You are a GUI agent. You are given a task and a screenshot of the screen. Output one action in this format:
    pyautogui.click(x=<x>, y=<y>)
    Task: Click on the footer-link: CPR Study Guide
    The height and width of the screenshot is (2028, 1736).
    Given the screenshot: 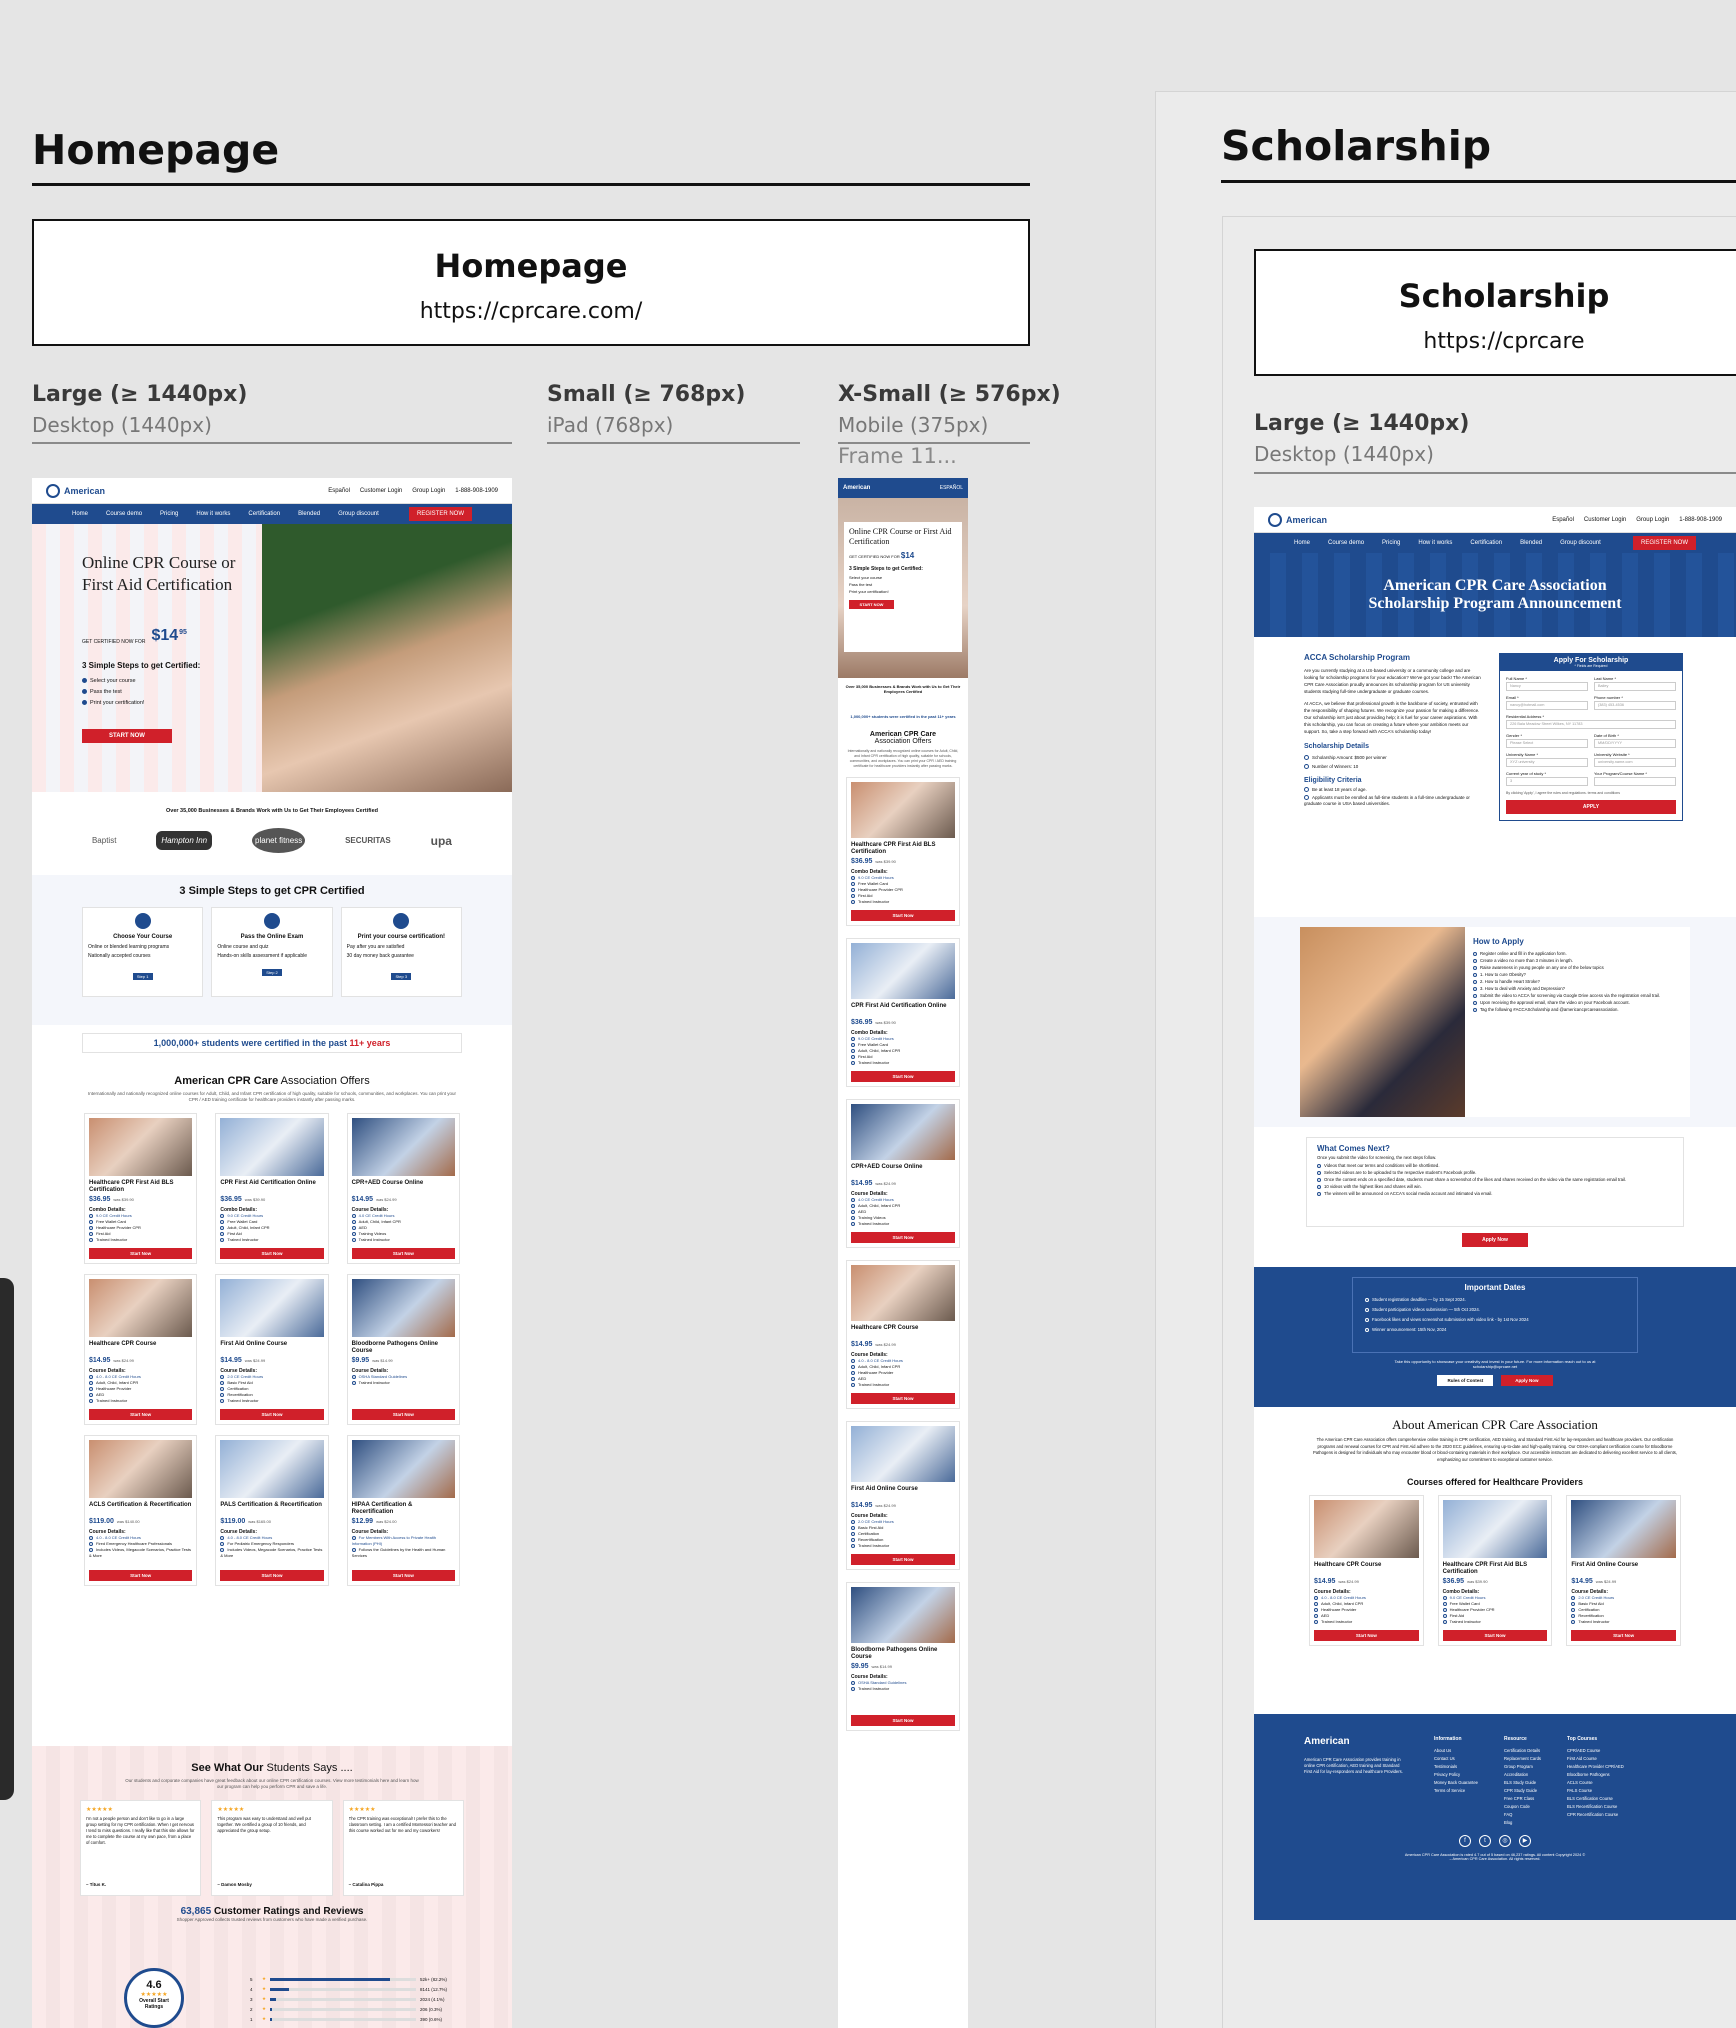 What is the action you would take?
    pyautogui.click(x=1522, y=1791)
    